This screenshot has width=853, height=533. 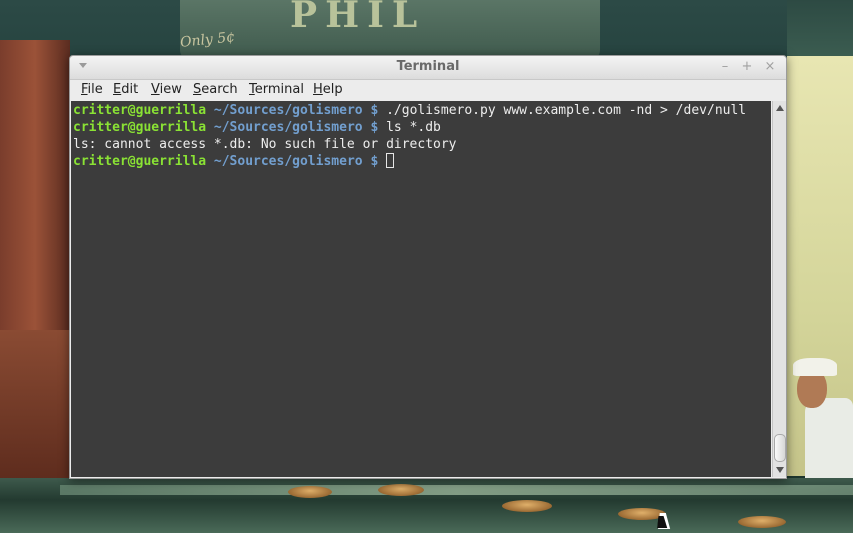 What do you see at coordinates (428, 90) in the screenshot?
I see `menu-bar: File Edit View Search Terminal Help` at bounding box center [428, 90].